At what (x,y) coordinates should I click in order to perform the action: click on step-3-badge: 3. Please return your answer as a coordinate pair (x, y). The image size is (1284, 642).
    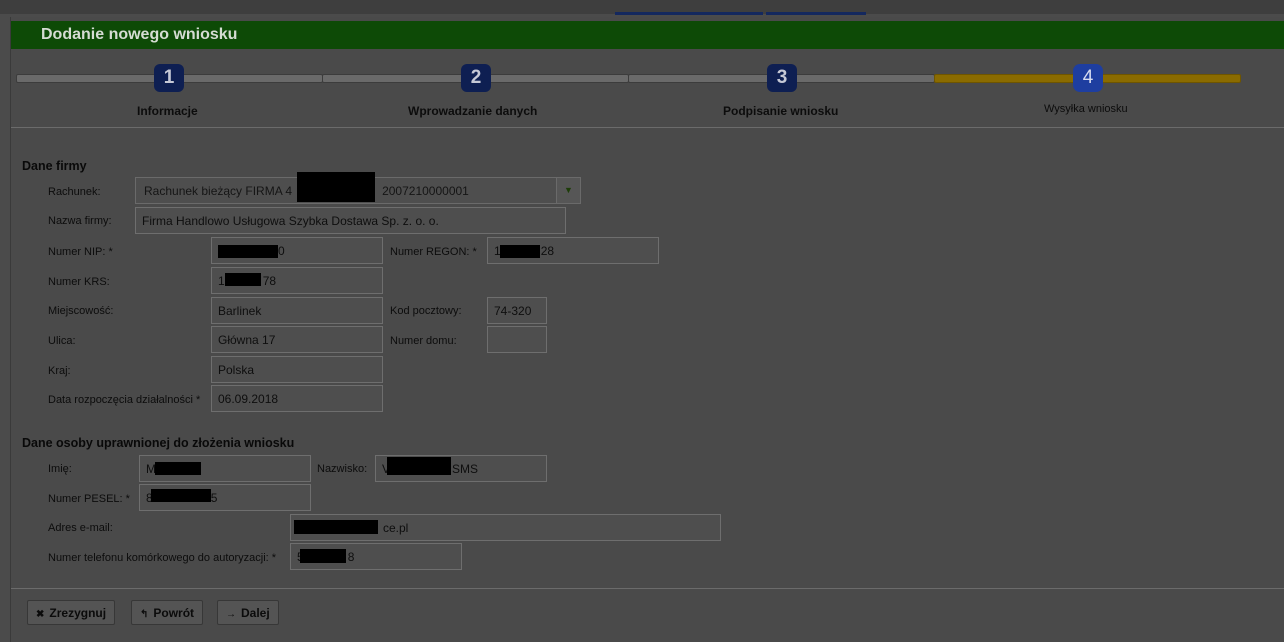
    Looking at the image, I should click on (782, 78).